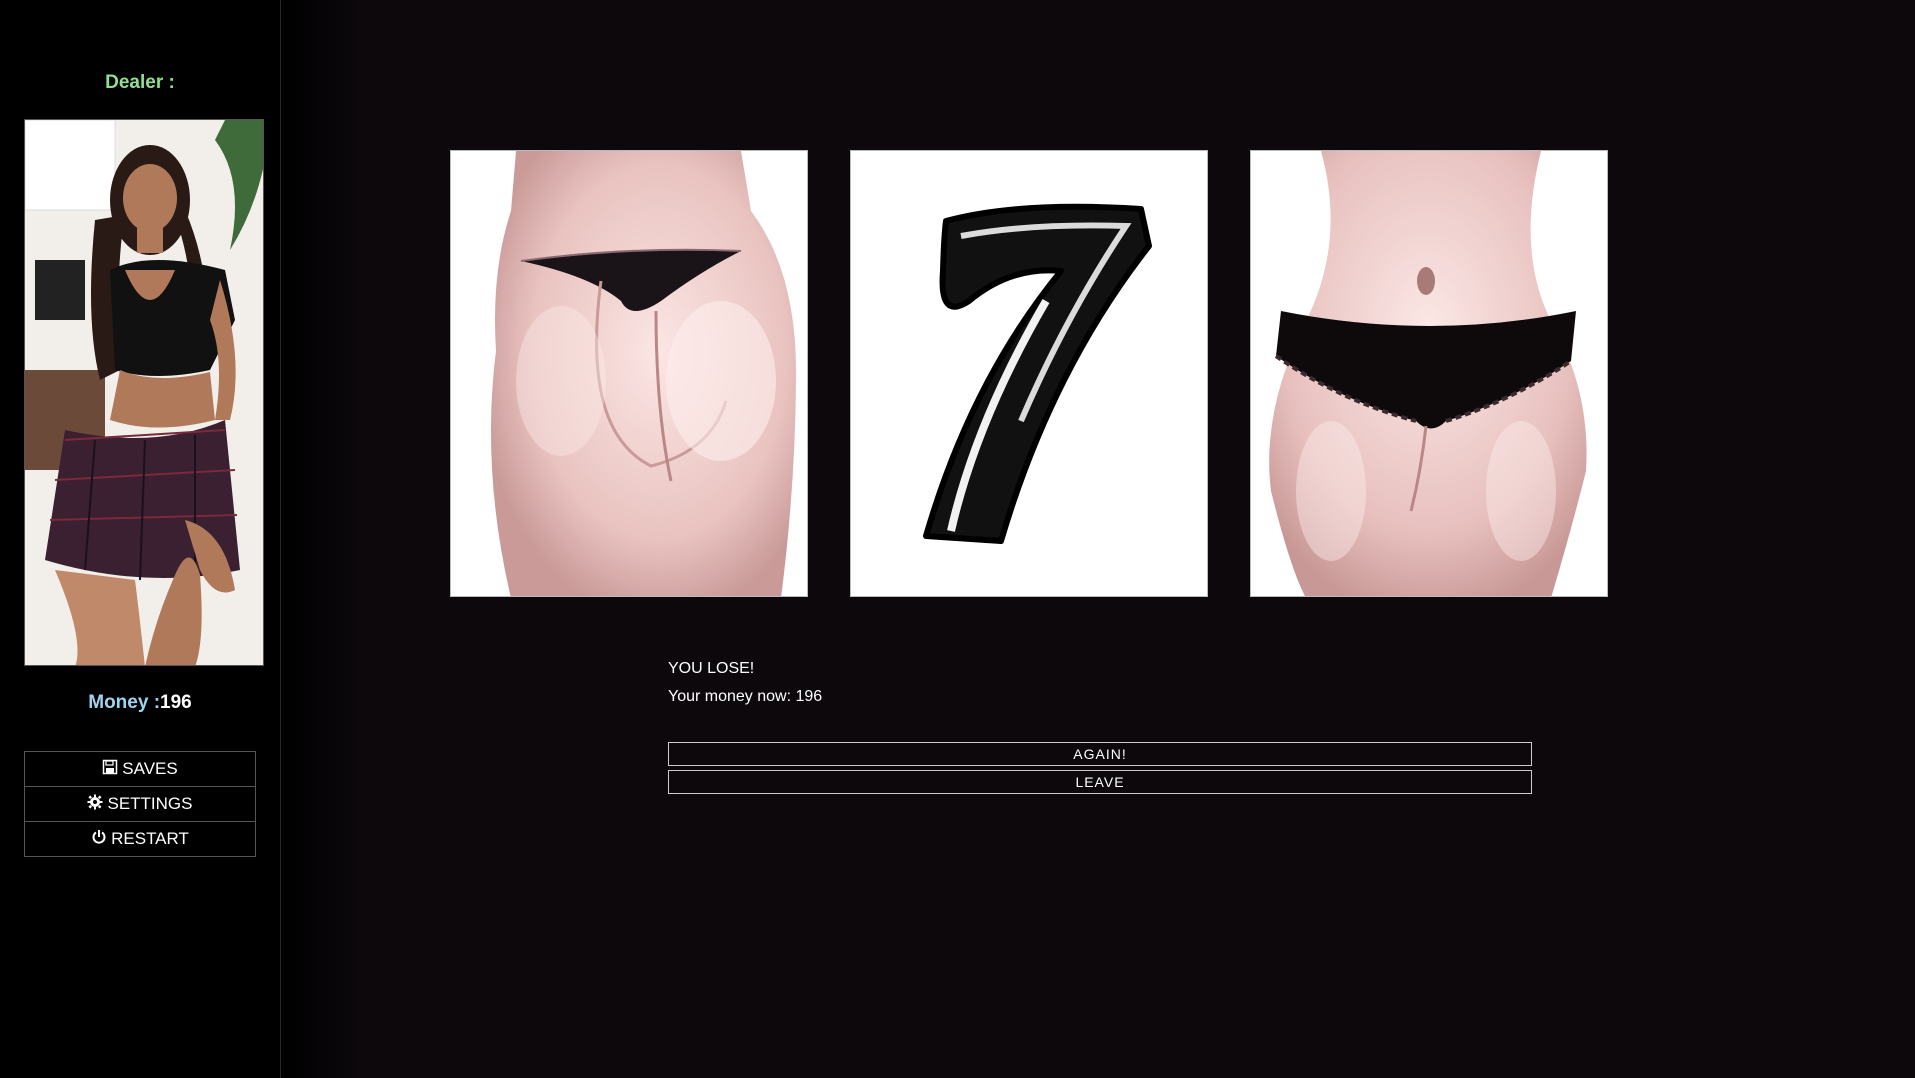 The width and height of the screenshot is (1915, 1078). What do you see at coordinates (150, 838) in the screenshot?
I see `restart-label: RESTART` at bounding box center [150, 838].